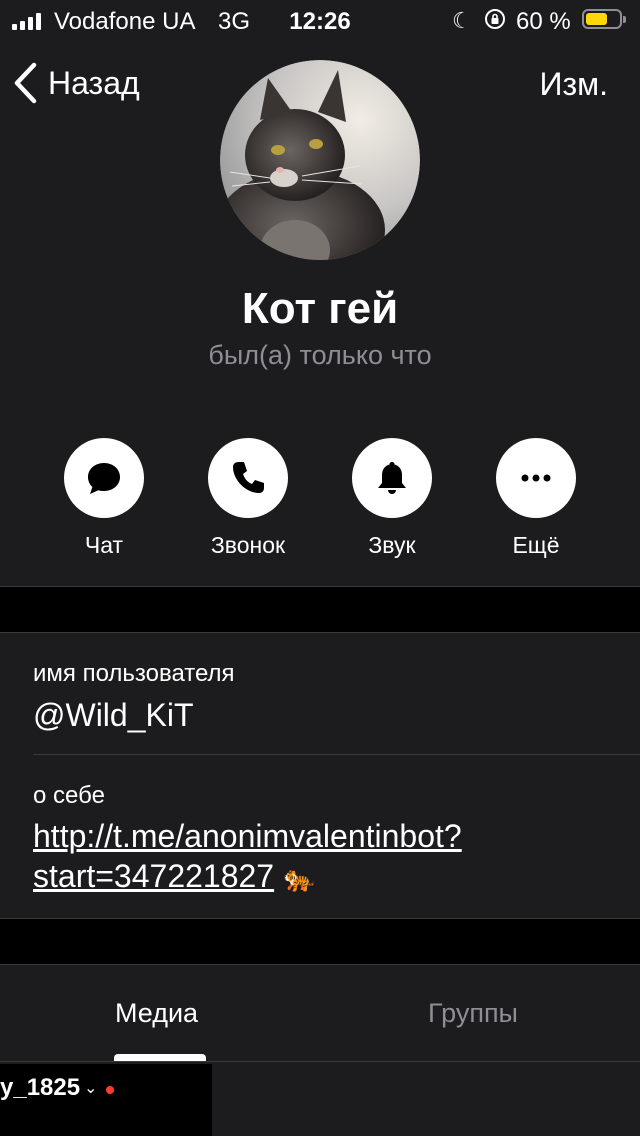  What do you see at coordinates (104, 545) in the screenshot?
I see `chat-label: Чат` at bounding box center [104, 545].